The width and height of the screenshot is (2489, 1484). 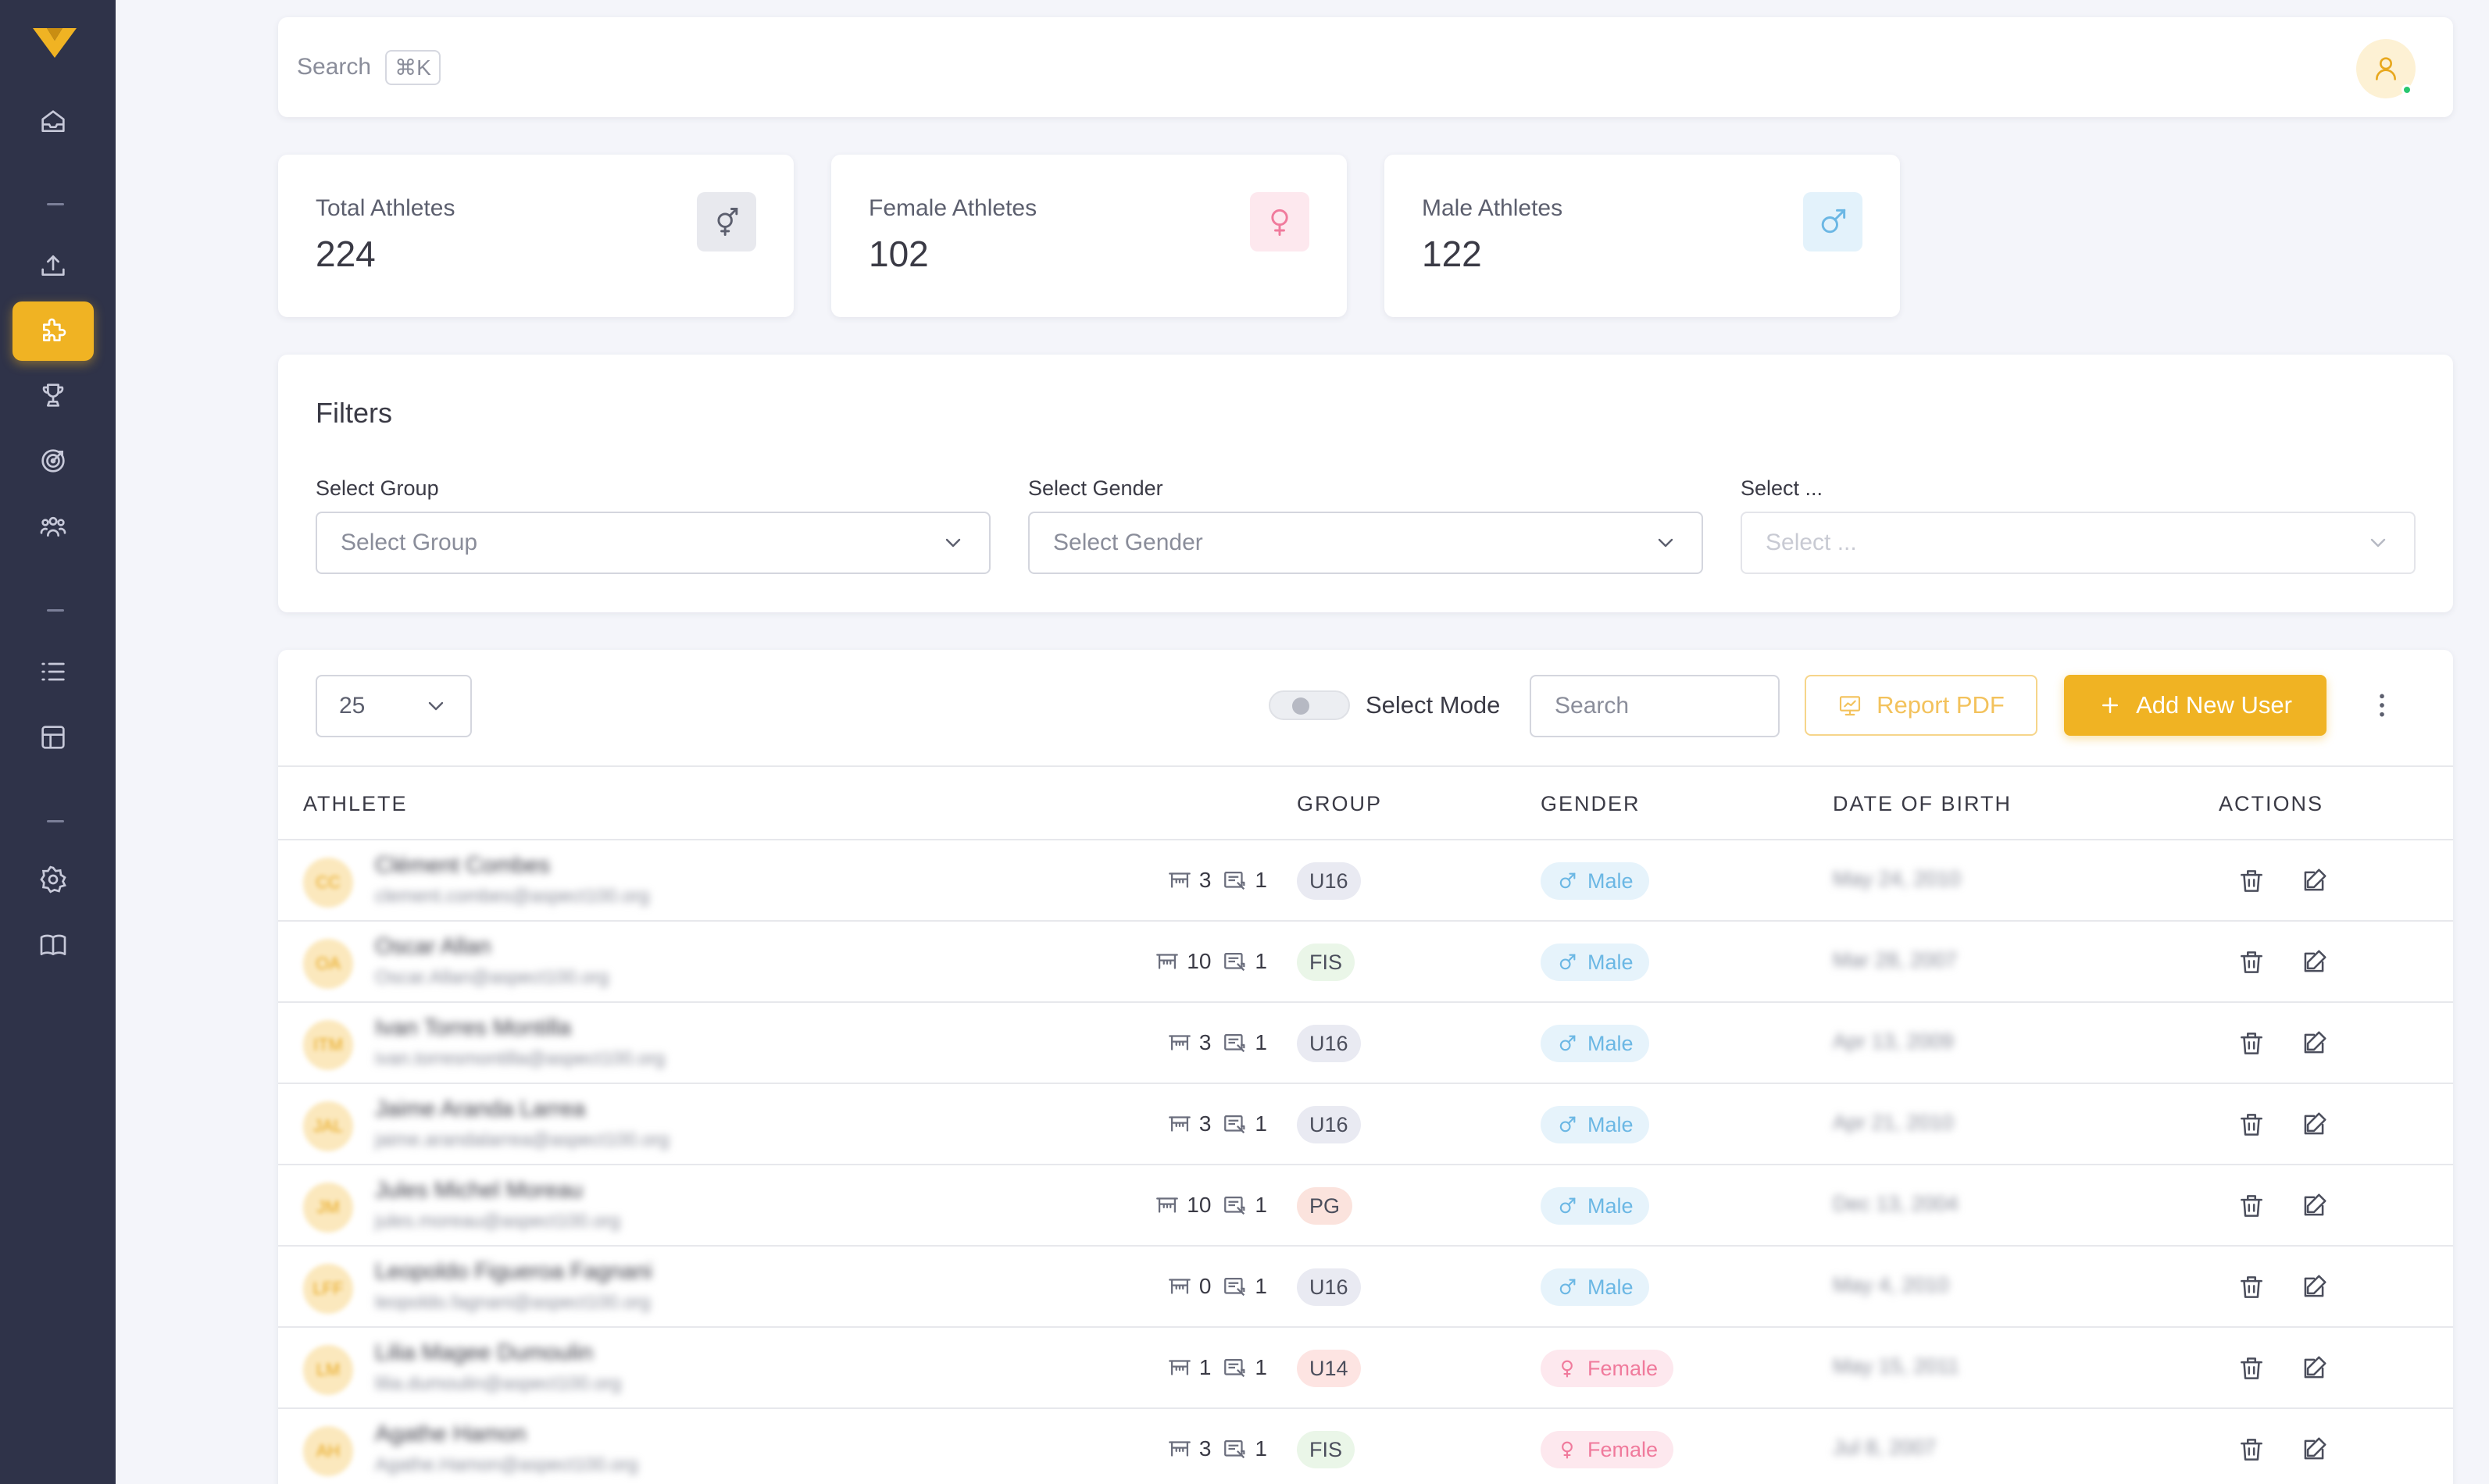 I want to click on nav-table, so click(x=53, y=737).